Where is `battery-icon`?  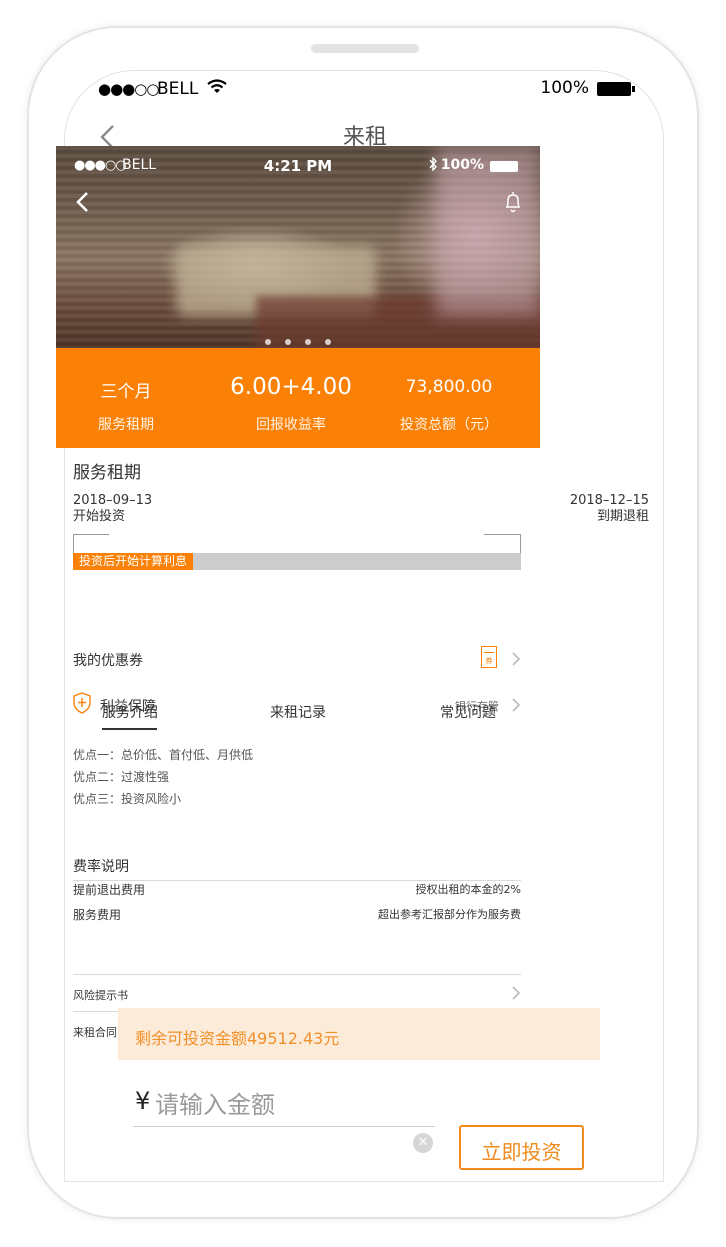
battery-icon is located at coordinates (616, 89).